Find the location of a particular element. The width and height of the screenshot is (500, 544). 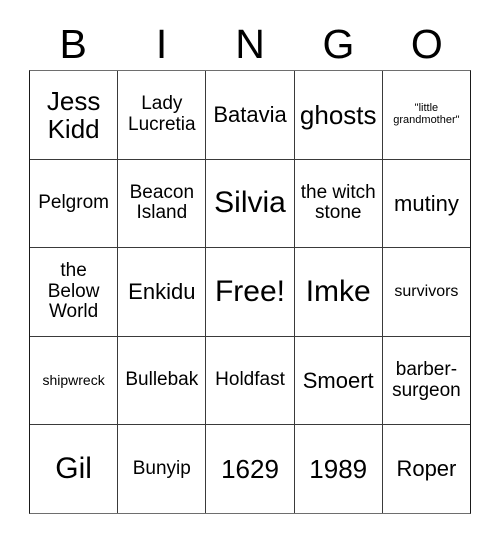

bingo-cell-o5: Roper is located at coordinates (426, 469).